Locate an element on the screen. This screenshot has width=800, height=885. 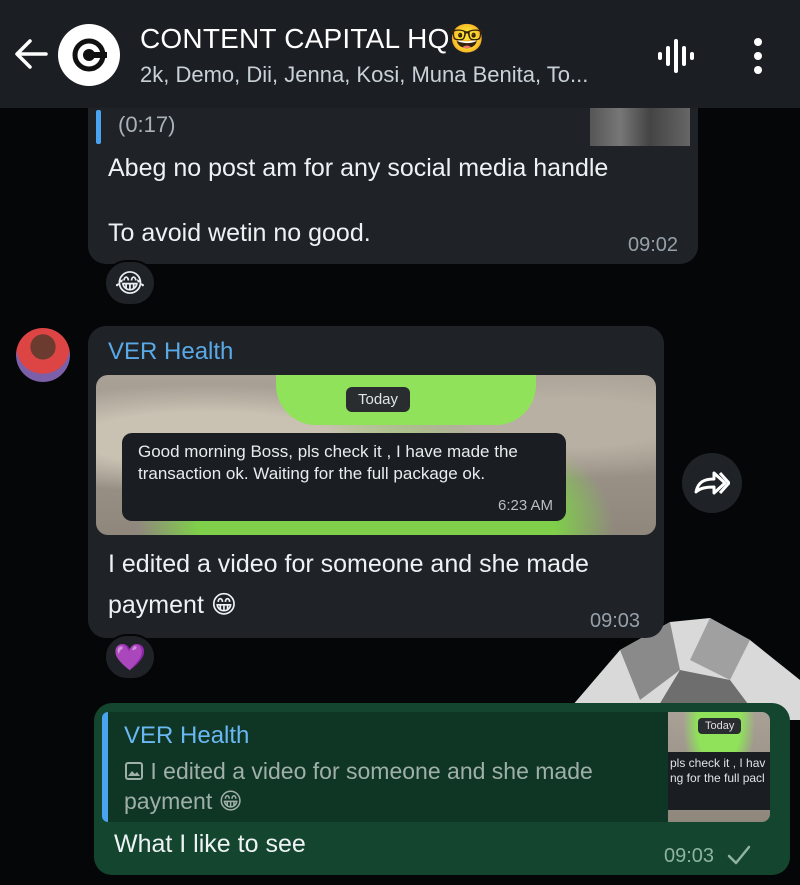
reaction-badge: 😂 is located at coordinates (130, 283).